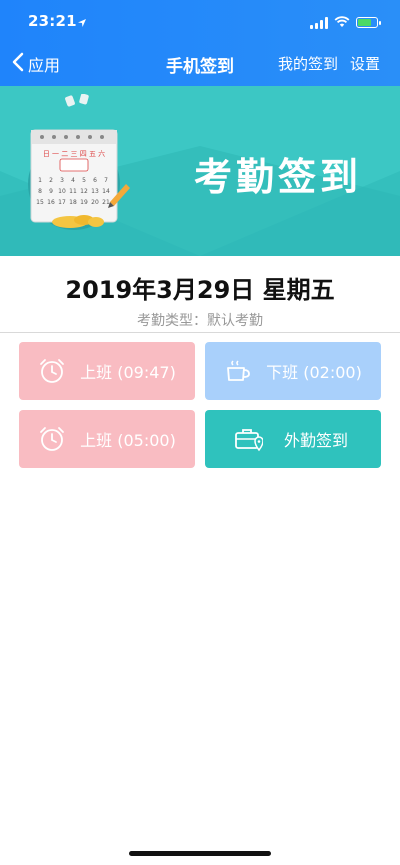 The image size is (400, 865). What do you see at coordinates (18, 64) in the screenshot?
I see `chevron-left-icon` at bounding box center [18, 64].